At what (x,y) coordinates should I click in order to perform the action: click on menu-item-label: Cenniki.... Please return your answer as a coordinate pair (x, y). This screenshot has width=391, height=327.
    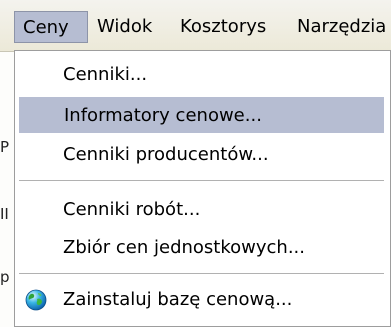
    Looking at the image, I should click on (105, 74).